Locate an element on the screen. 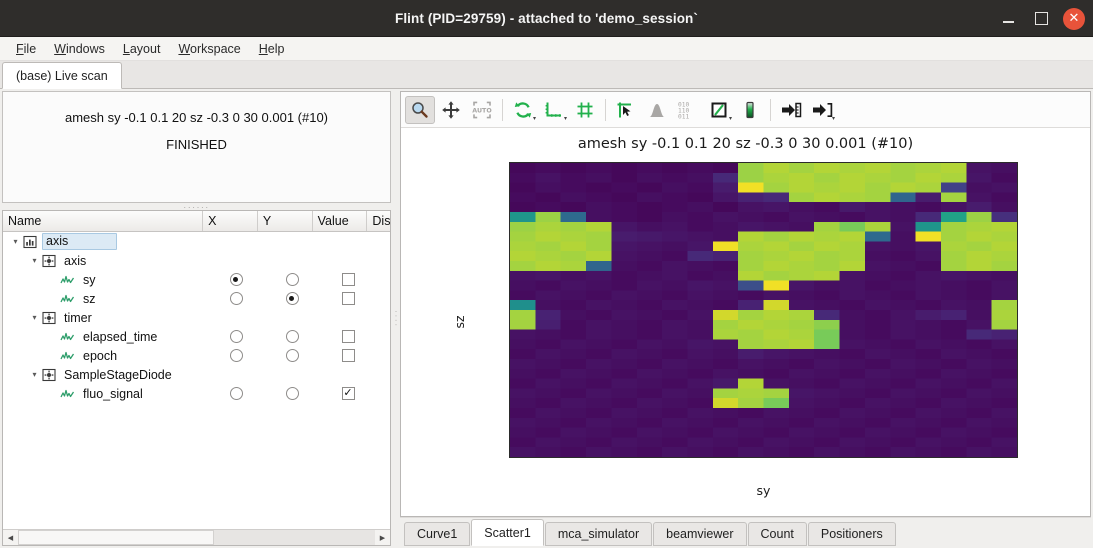 Image resolution: width=1093 pixels, height=548 pixels. zoom-tool-button is located at coordinates (420, 109).